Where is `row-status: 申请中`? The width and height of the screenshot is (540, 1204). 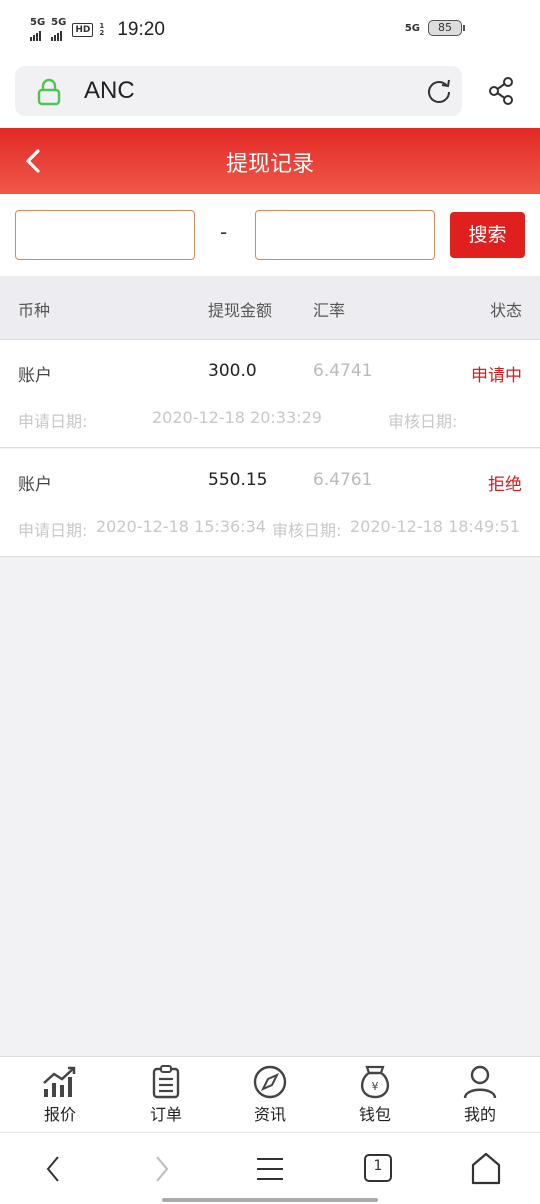 row-status: 申请中 is located at coordinates (496, 376).